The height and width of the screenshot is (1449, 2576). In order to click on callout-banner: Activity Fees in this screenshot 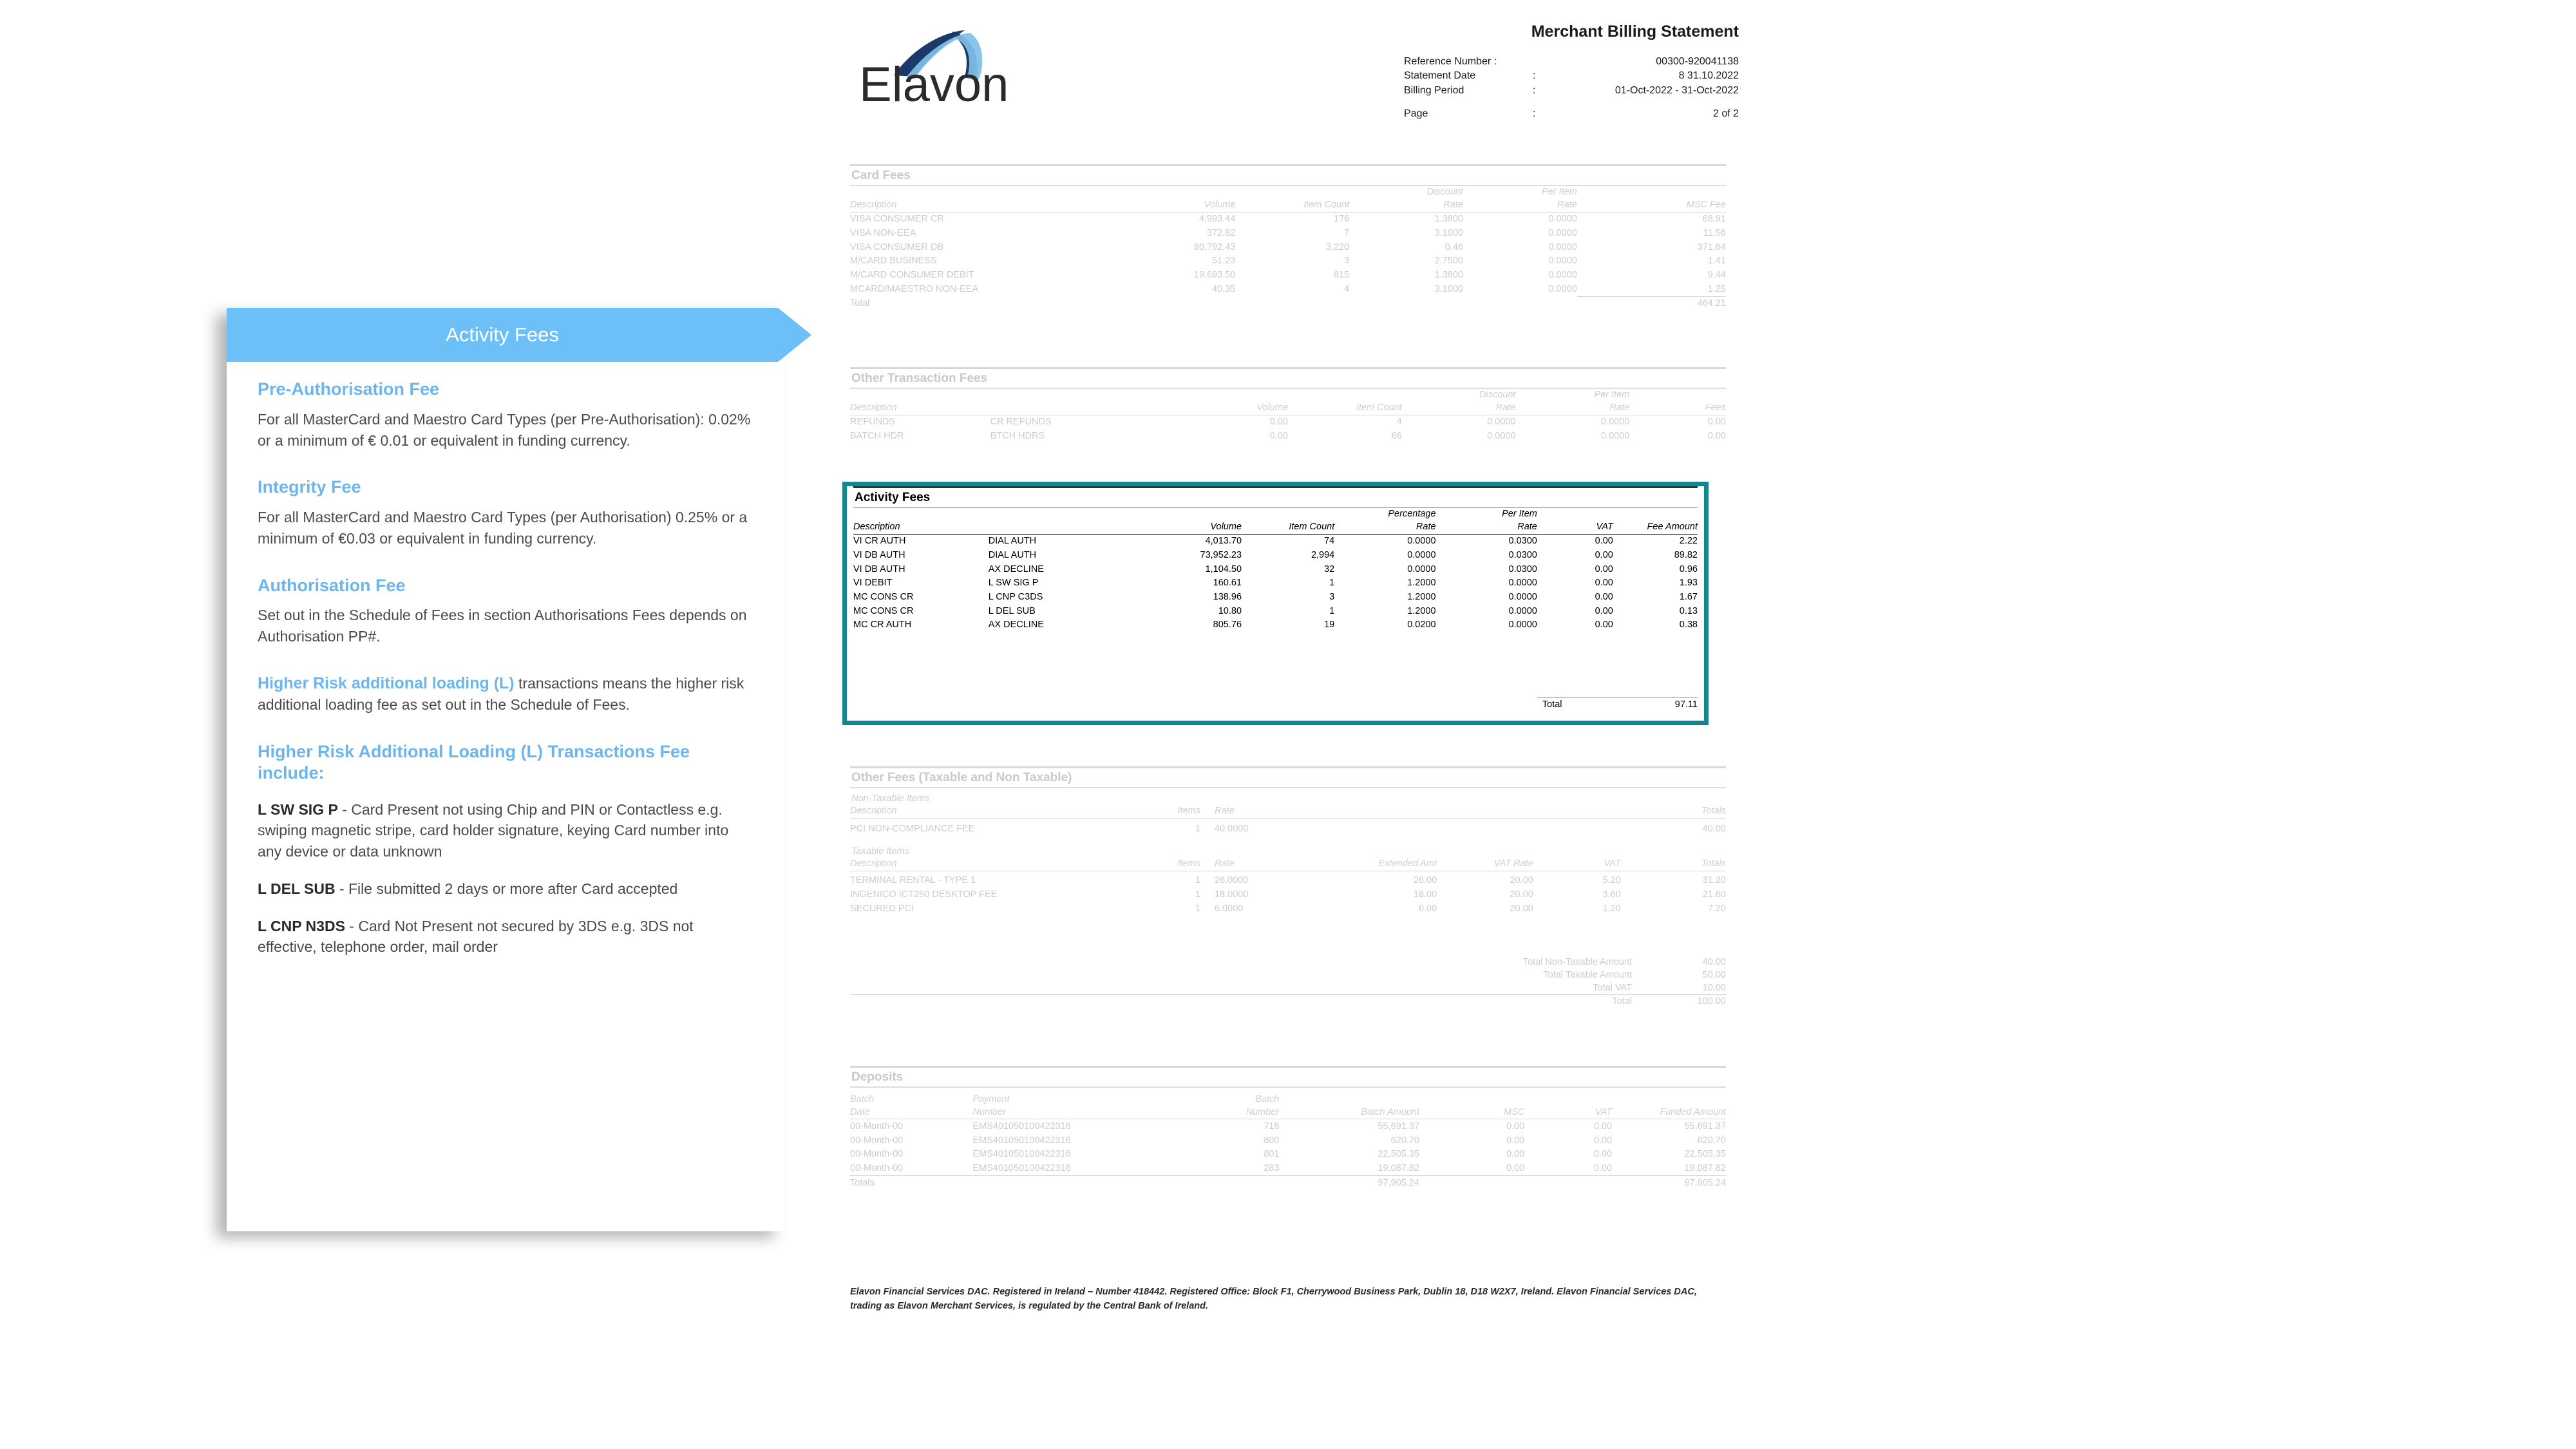, I will do `click(519, 335)`.